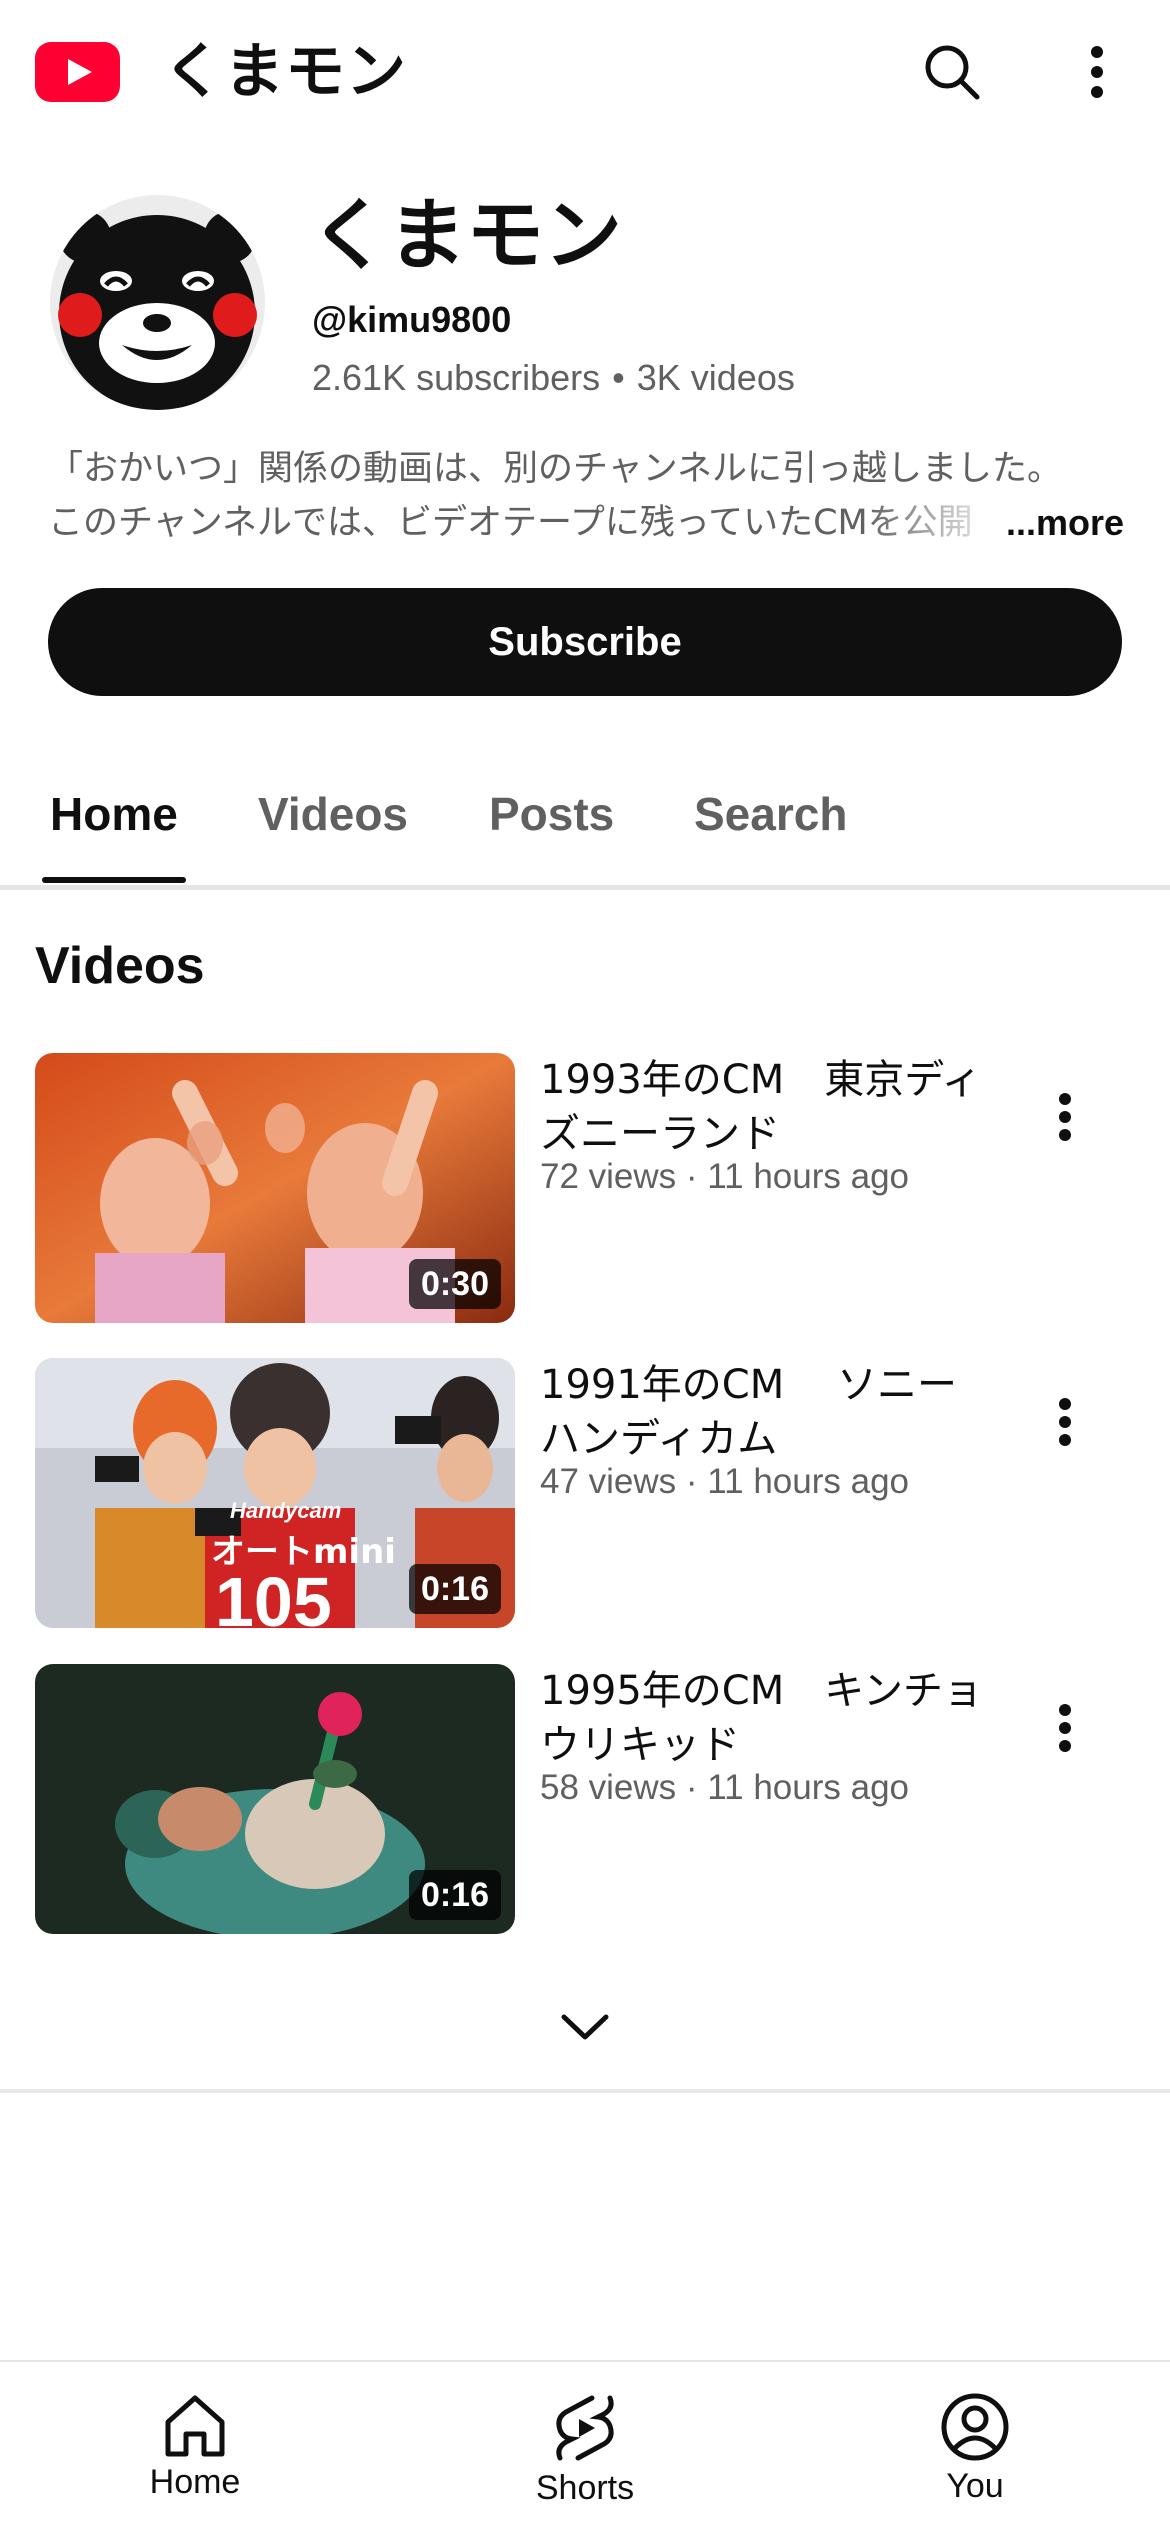 The width and height of the screenshot is (1170, 2532). Describe the element at coordinates (454, 1284) in the screenshot. I see `video-duration: 0:30` at that location.